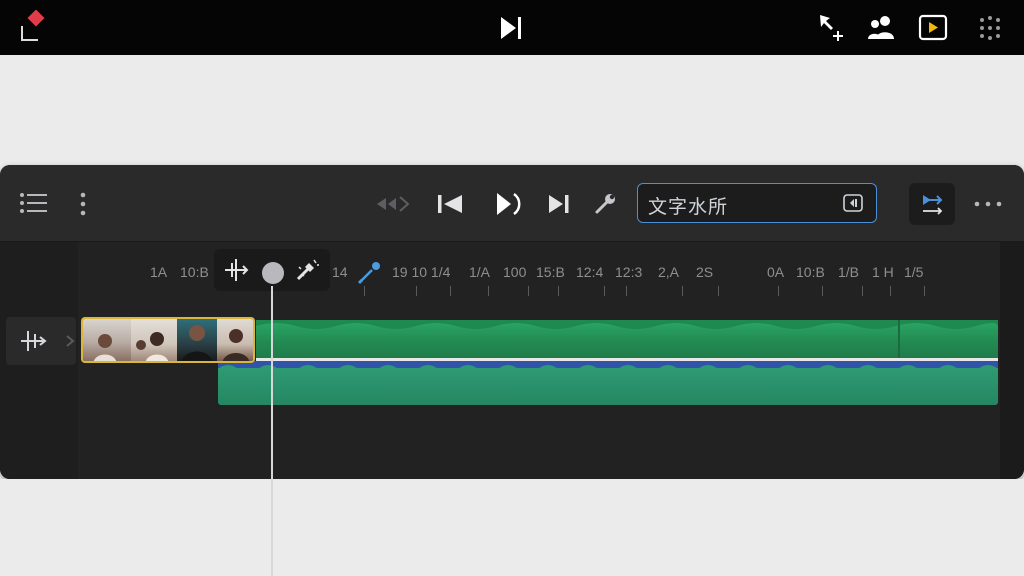 This screenshot has width=1024, height=576. I want to click on ruler-label: 12:3, so click(629, 272).